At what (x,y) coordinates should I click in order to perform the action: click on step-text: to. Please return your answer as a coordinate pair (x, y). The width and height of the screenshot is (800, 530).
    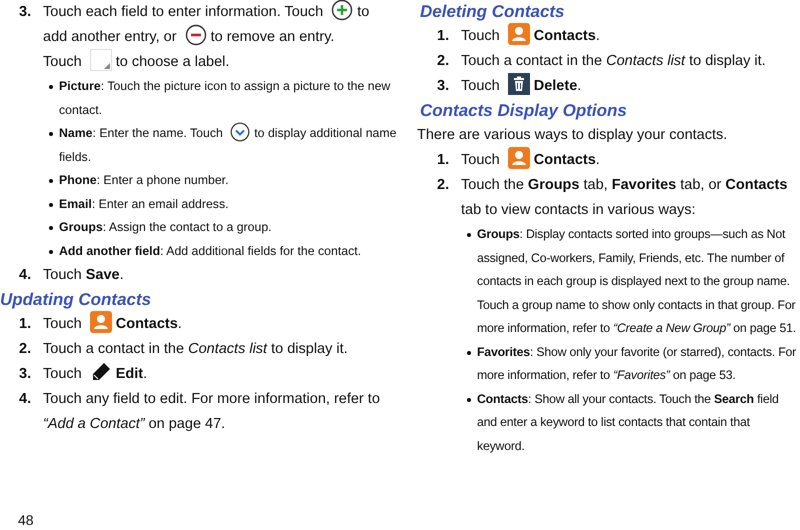
    Looking at the image, I should click on (363, 12).